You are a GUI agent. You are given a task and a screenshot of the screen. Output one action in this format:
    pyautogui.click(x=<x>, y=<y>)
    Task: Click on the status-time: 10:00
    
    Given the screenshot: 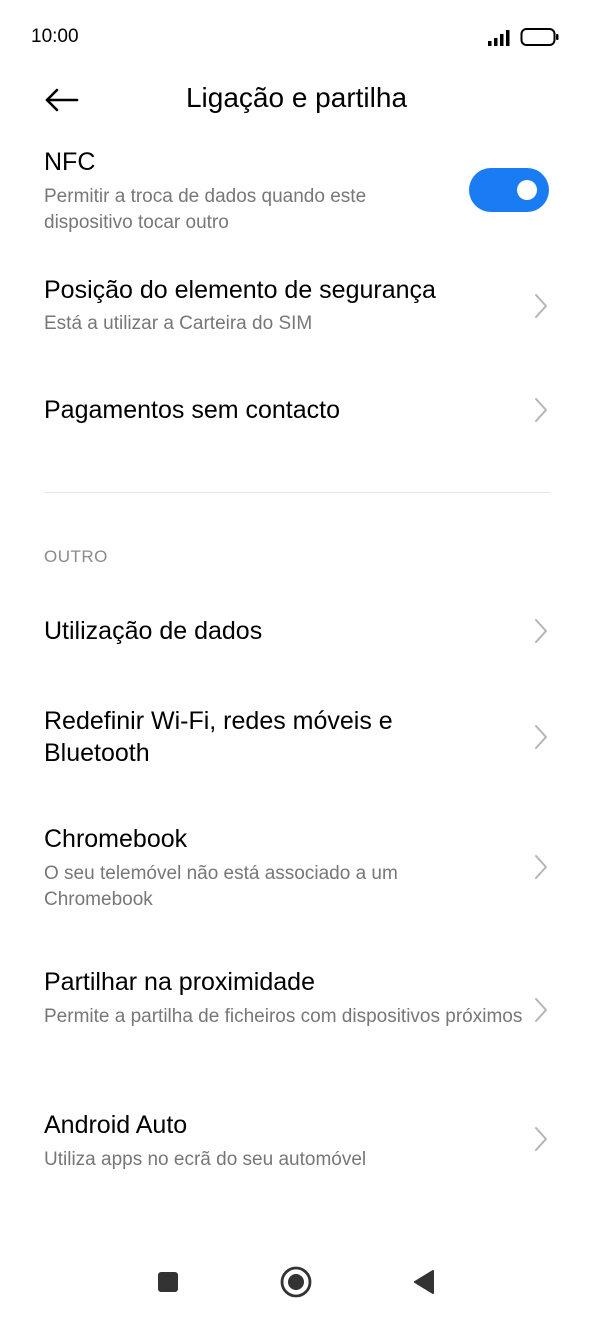 What is the action you would take?
    pyautogui.click(x=55, y=36)
    